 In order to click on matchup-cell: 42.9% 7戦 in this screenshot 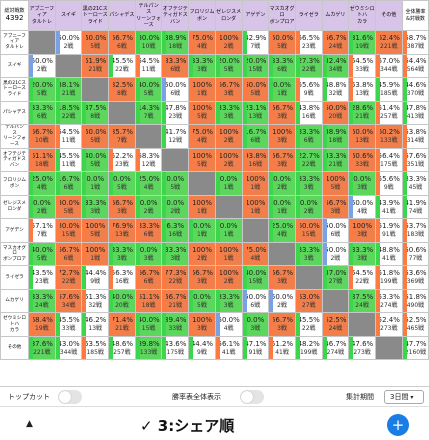, I will do `click(255, 42)`.